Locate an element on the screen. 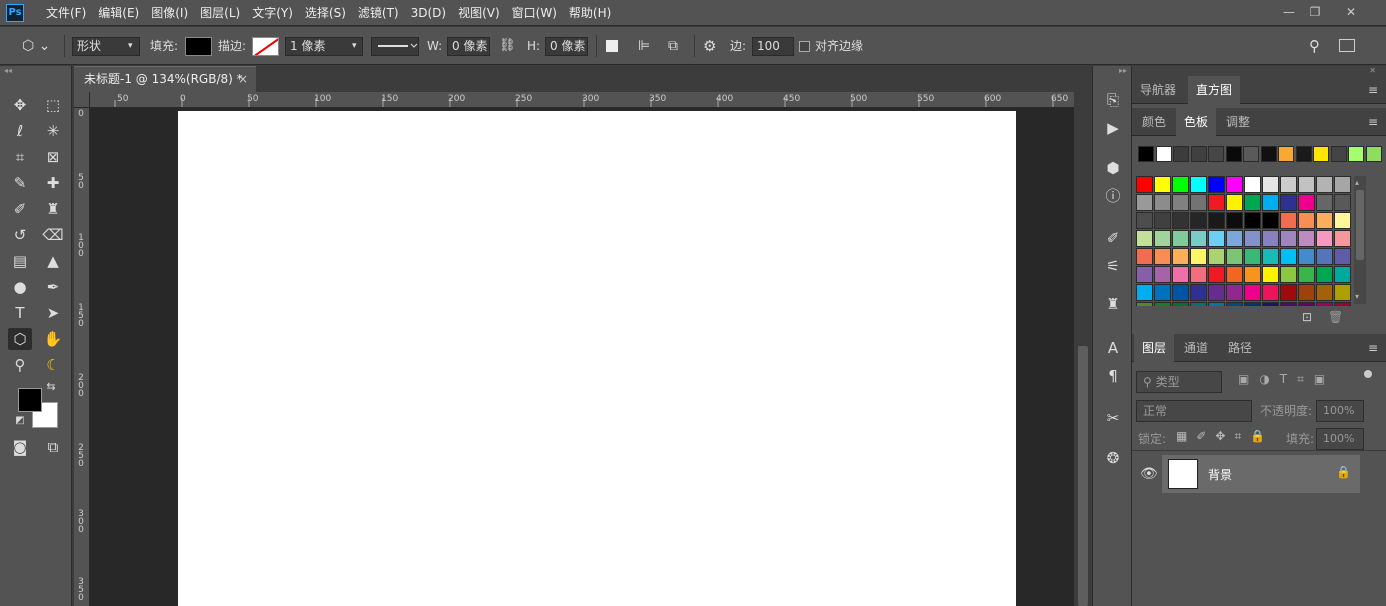 This screenshot has width=1386, height=606. paragraph-icon: ¶ is located at coordinates (1113, 376).